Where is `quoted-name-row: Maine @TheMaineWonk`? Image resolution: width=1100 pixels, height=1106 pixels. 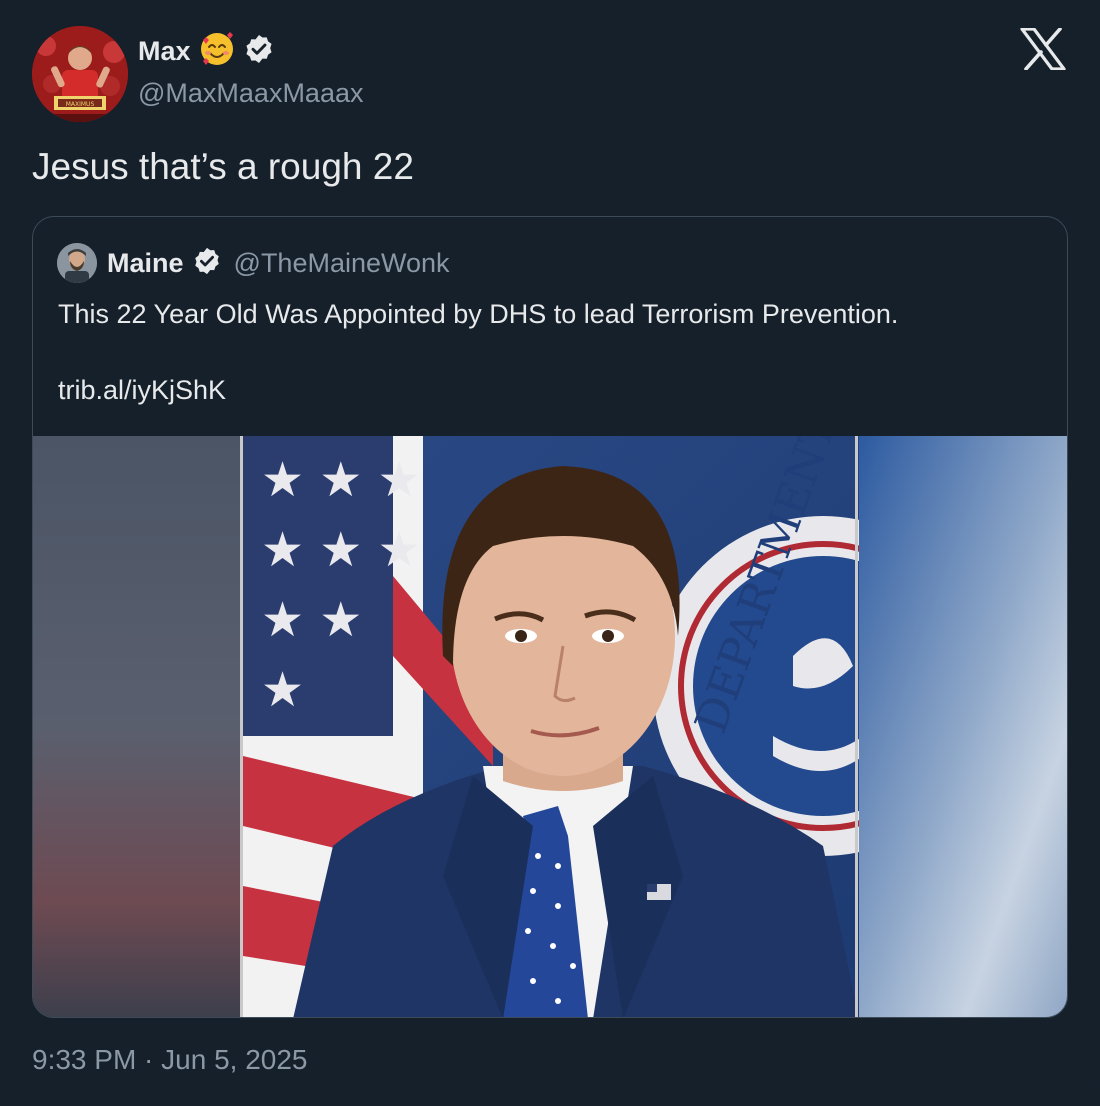
quoted-name-row: Maine @TheMaineWonk is located at coordinates (278, 263).